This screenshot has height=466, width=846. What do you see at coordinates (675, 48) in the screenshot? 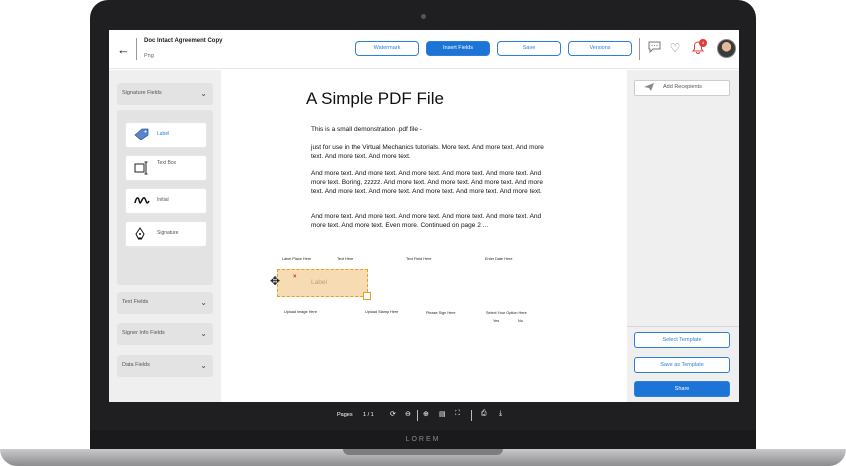
I see `heart-icon: ♡` at bounding box center [675, 48].